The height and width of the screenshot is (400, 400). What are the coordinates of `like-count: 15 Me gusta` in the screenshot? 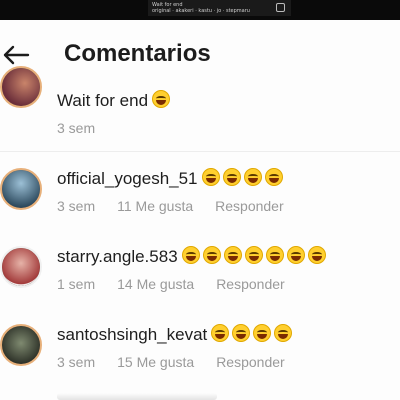 It's located at (155, 362).